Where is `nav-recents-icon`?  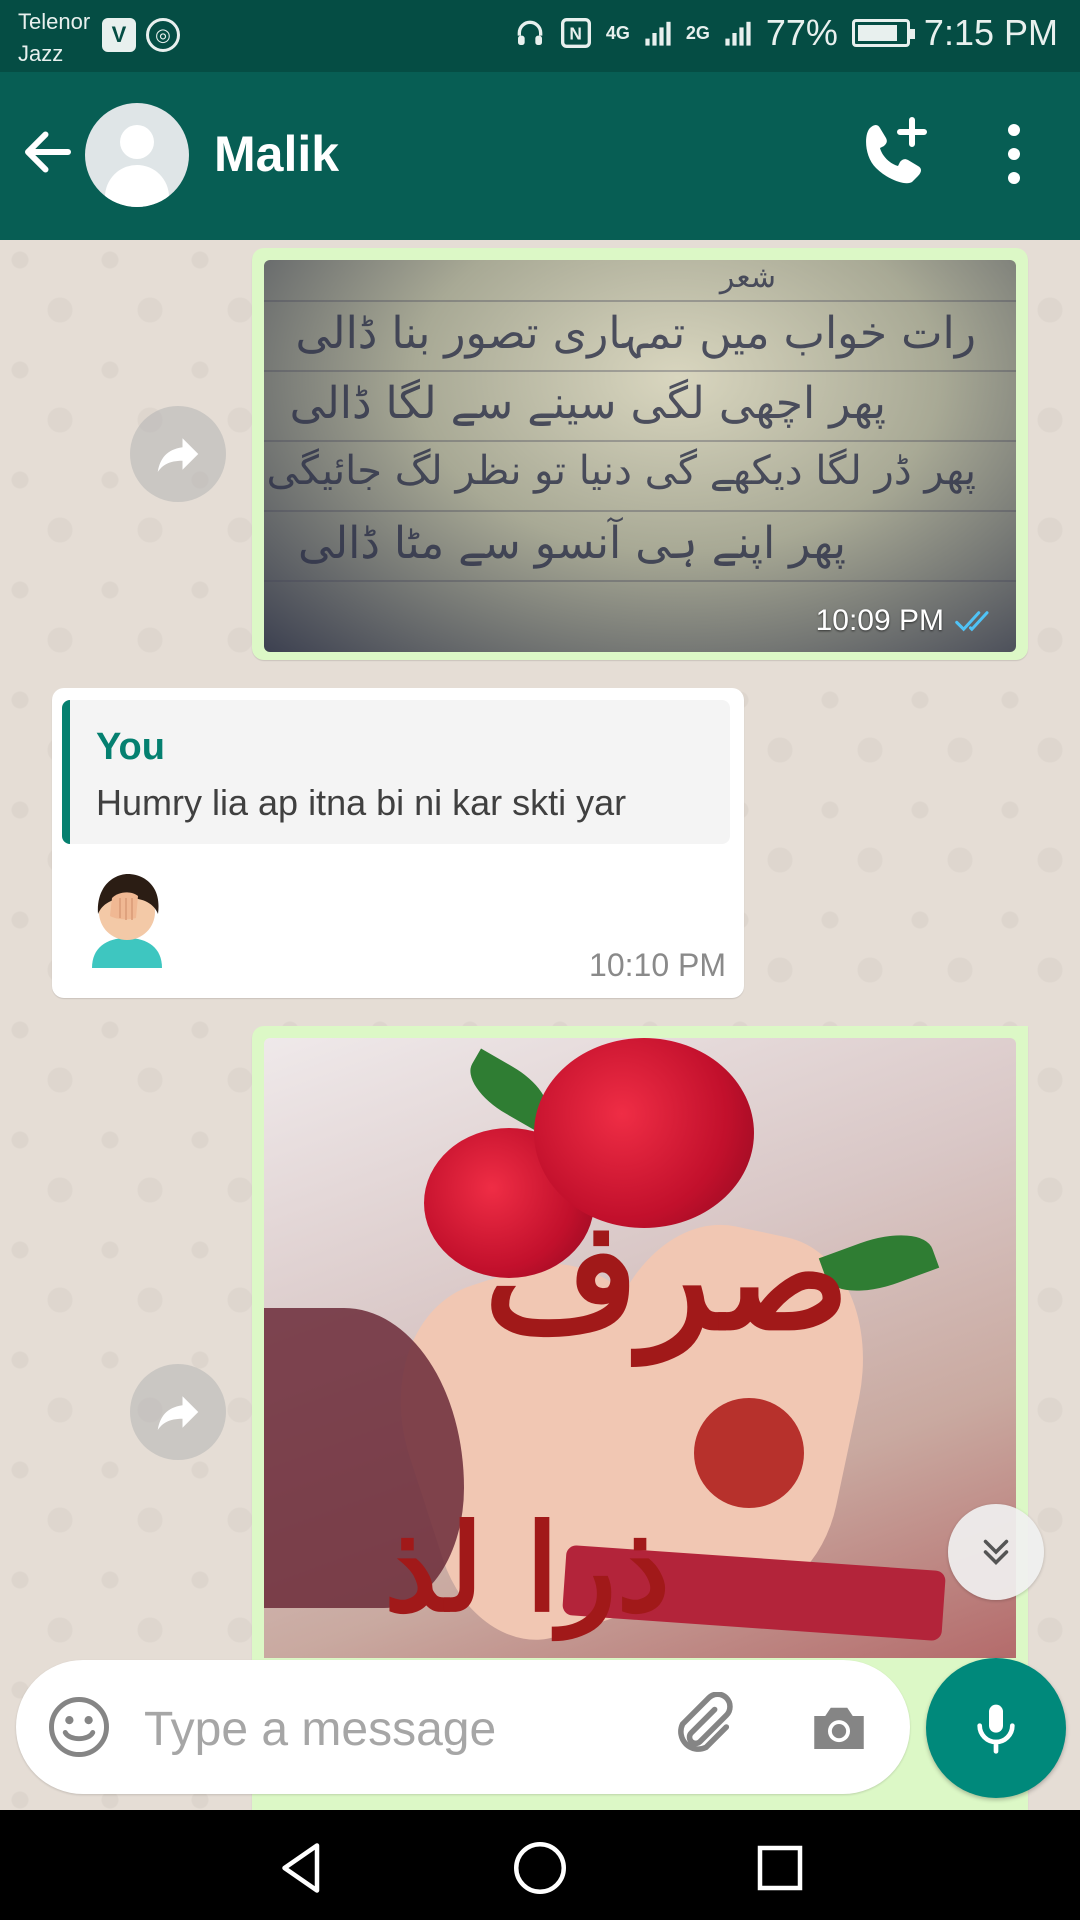
nav-recents-icon is located at coordinates (780, 1868).